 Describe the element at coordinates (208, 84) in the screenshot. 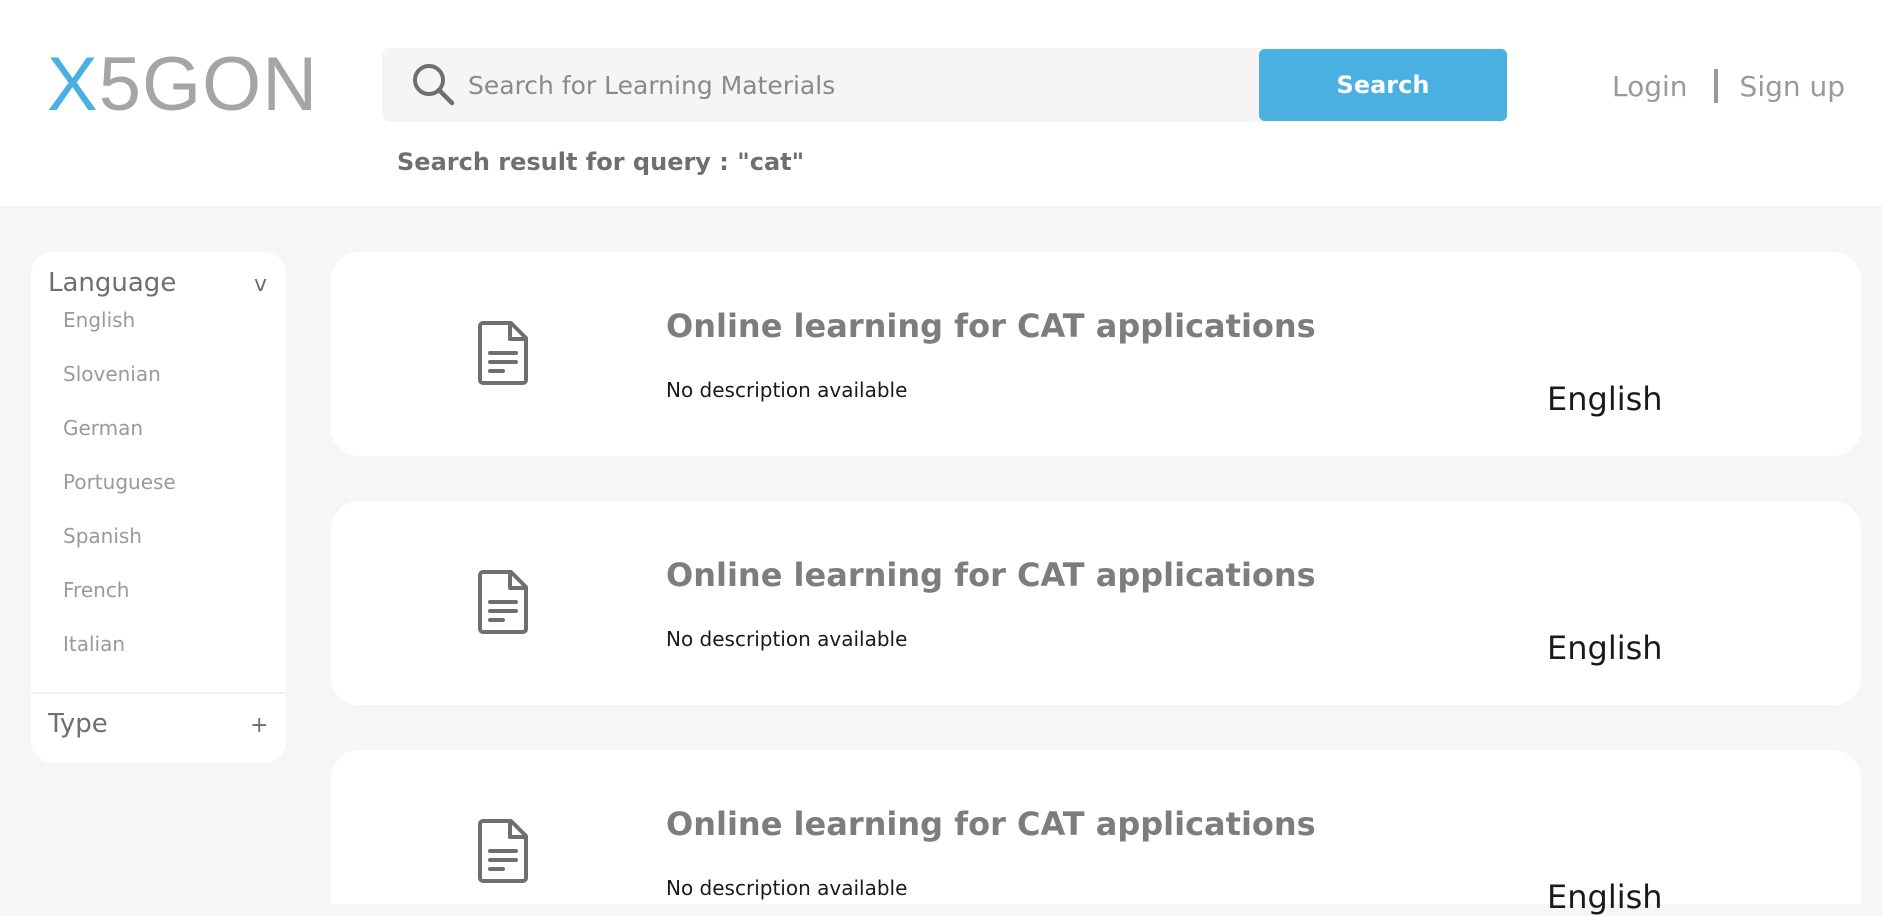

I see `logo-text: 5GON` at that location.